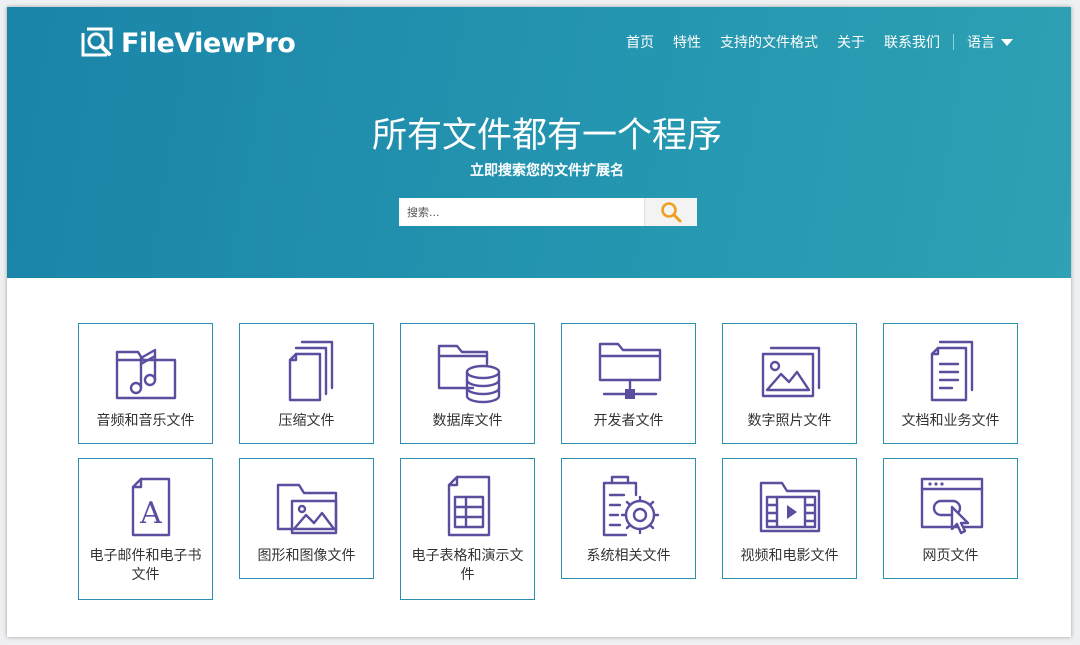  I want to click on category-label: 数据库文件, so click(467, 421).